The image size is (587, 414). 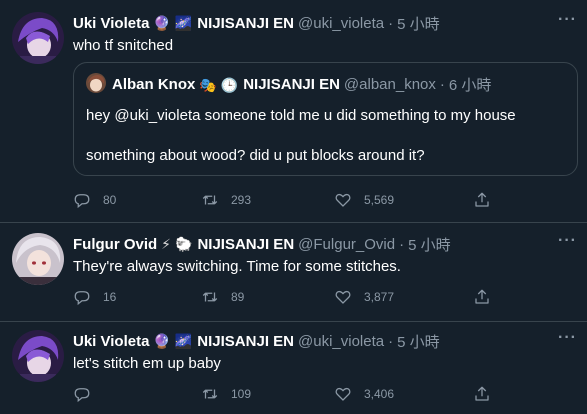 I want to click on action-bar: 16 89 3,877, so click(x=288, y=297).